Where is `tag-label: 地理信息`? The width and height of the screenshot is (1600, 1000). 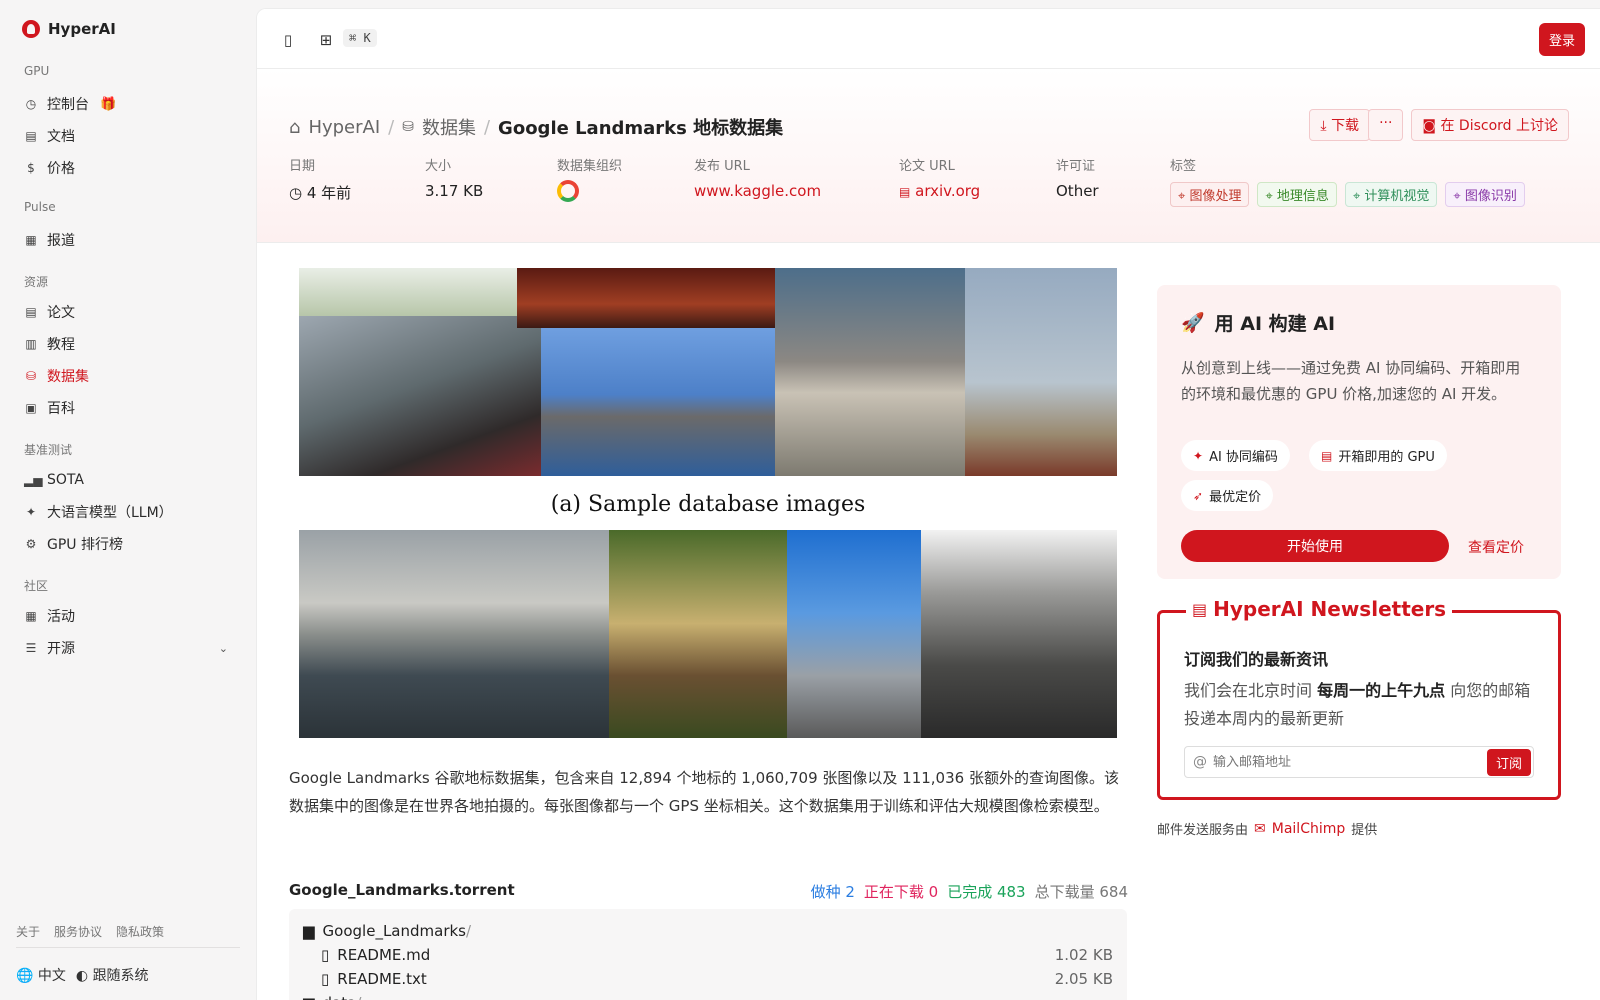 tag-label: 地理信息 is located at coordinates (1302, 196).